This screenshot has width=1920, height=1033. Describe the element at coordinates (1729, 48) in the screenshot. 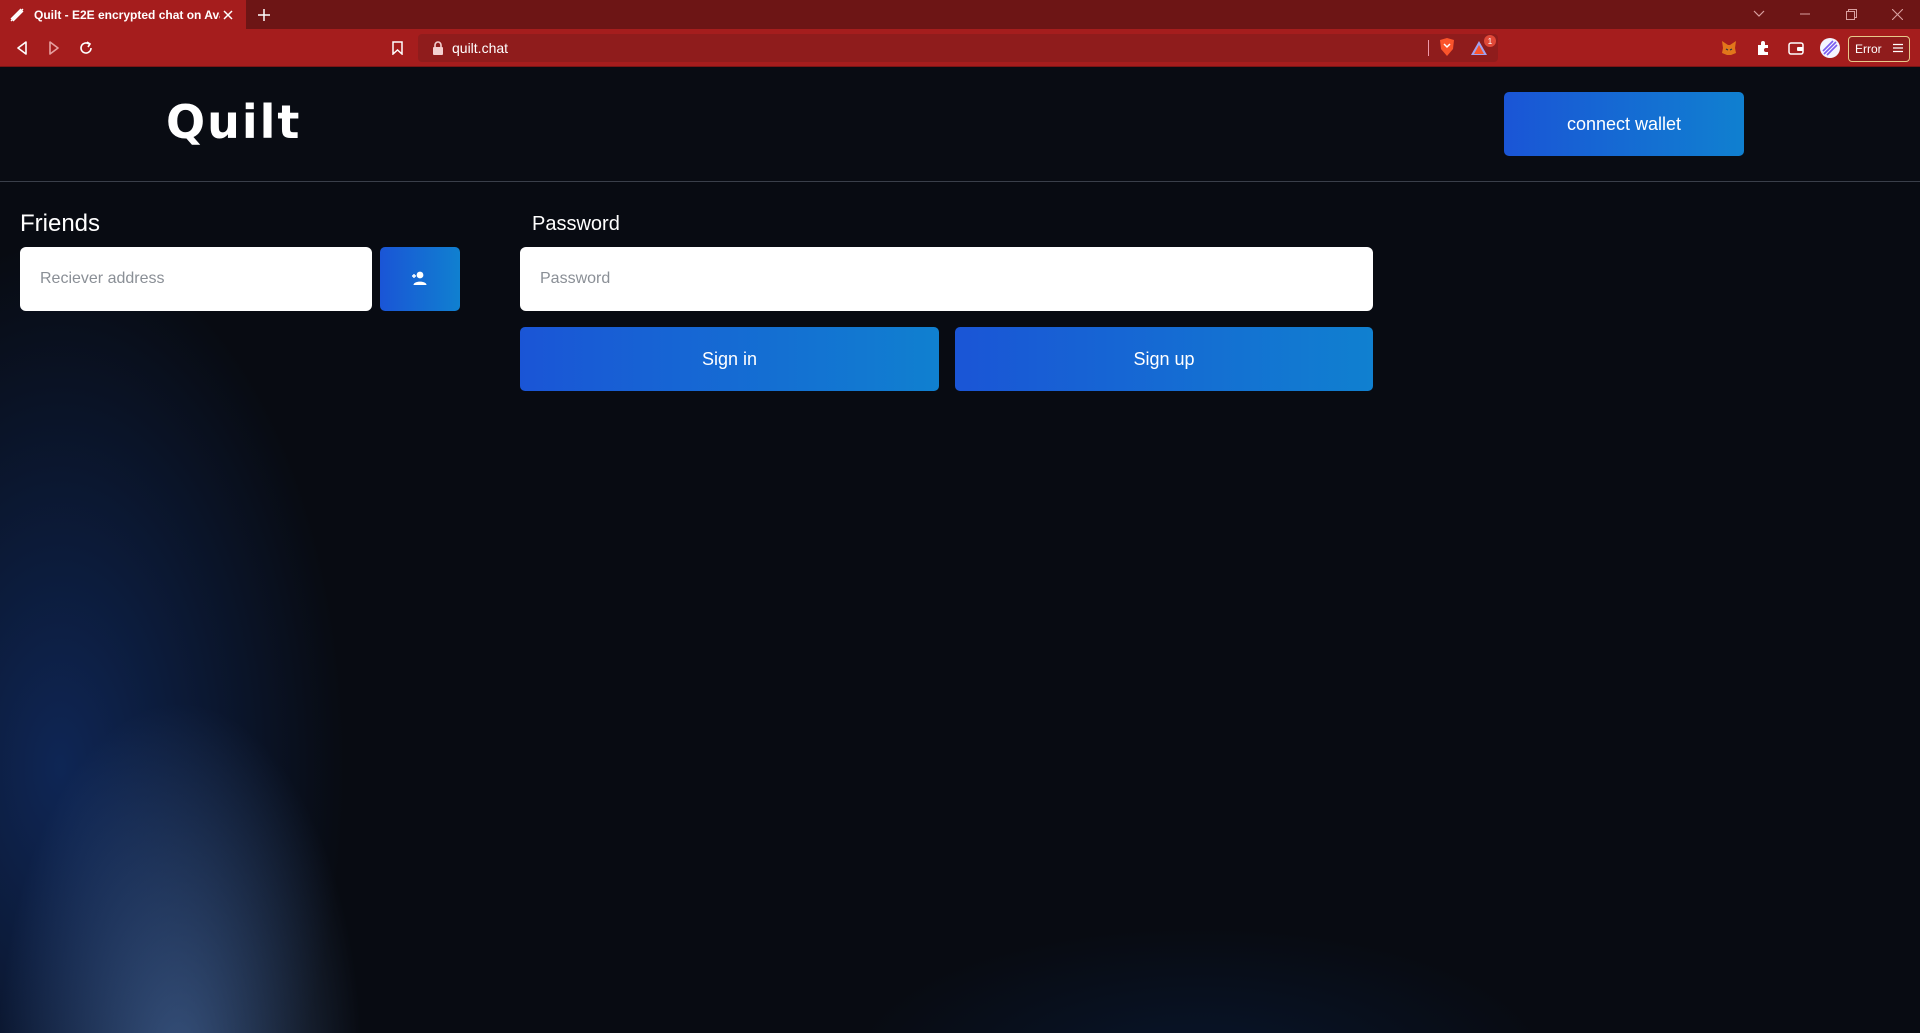

I see `metamask-icon` at that location.